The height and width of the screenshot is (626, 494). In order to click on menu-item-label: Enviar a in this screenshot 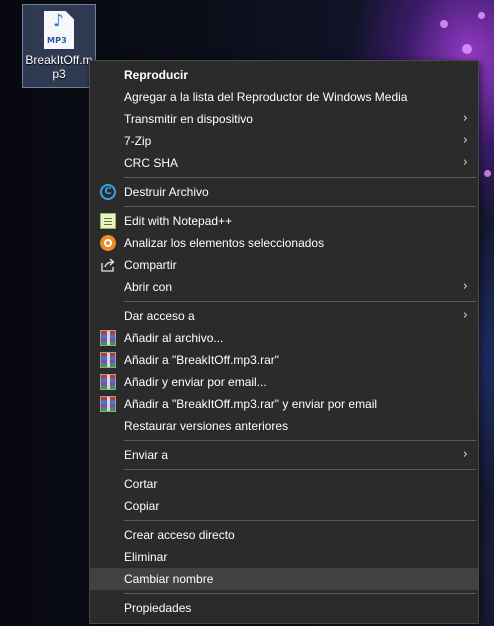, I will do `click(146, 455)`.